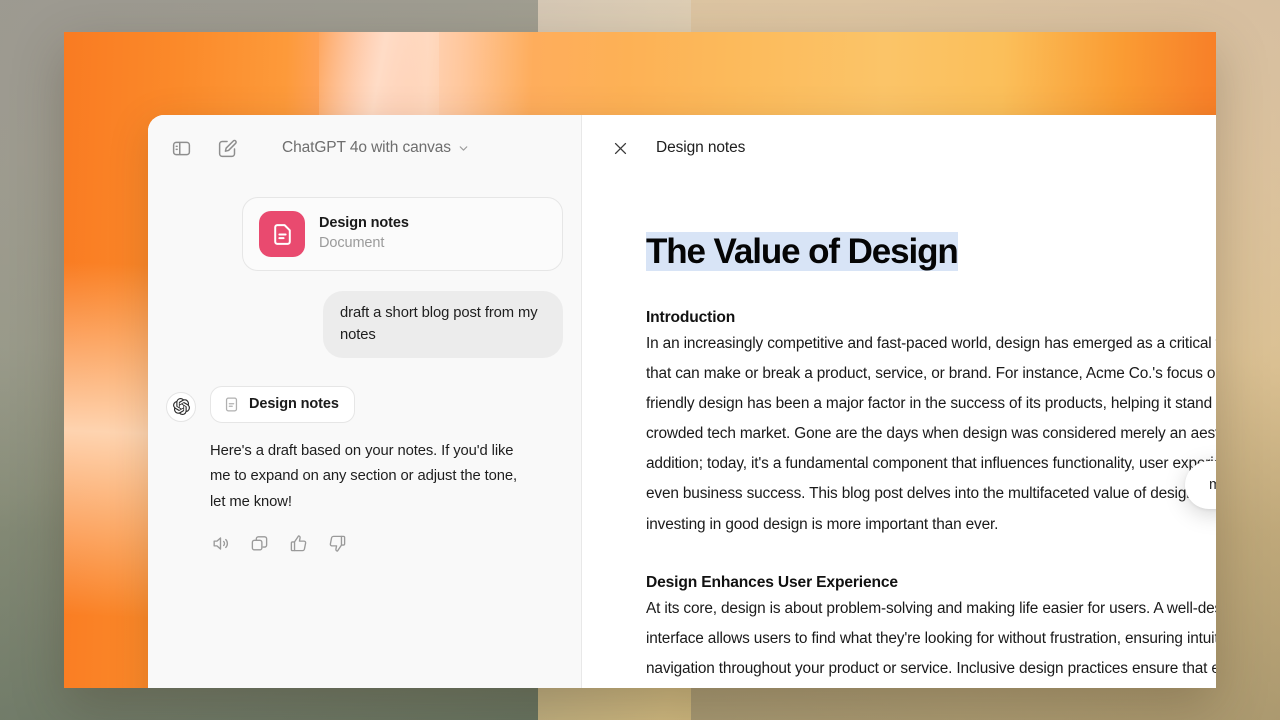 This screenshot has width=1280, height=720. I want to click on user-message-bubble: draft a short blog post from my notes, so click(443, 324).